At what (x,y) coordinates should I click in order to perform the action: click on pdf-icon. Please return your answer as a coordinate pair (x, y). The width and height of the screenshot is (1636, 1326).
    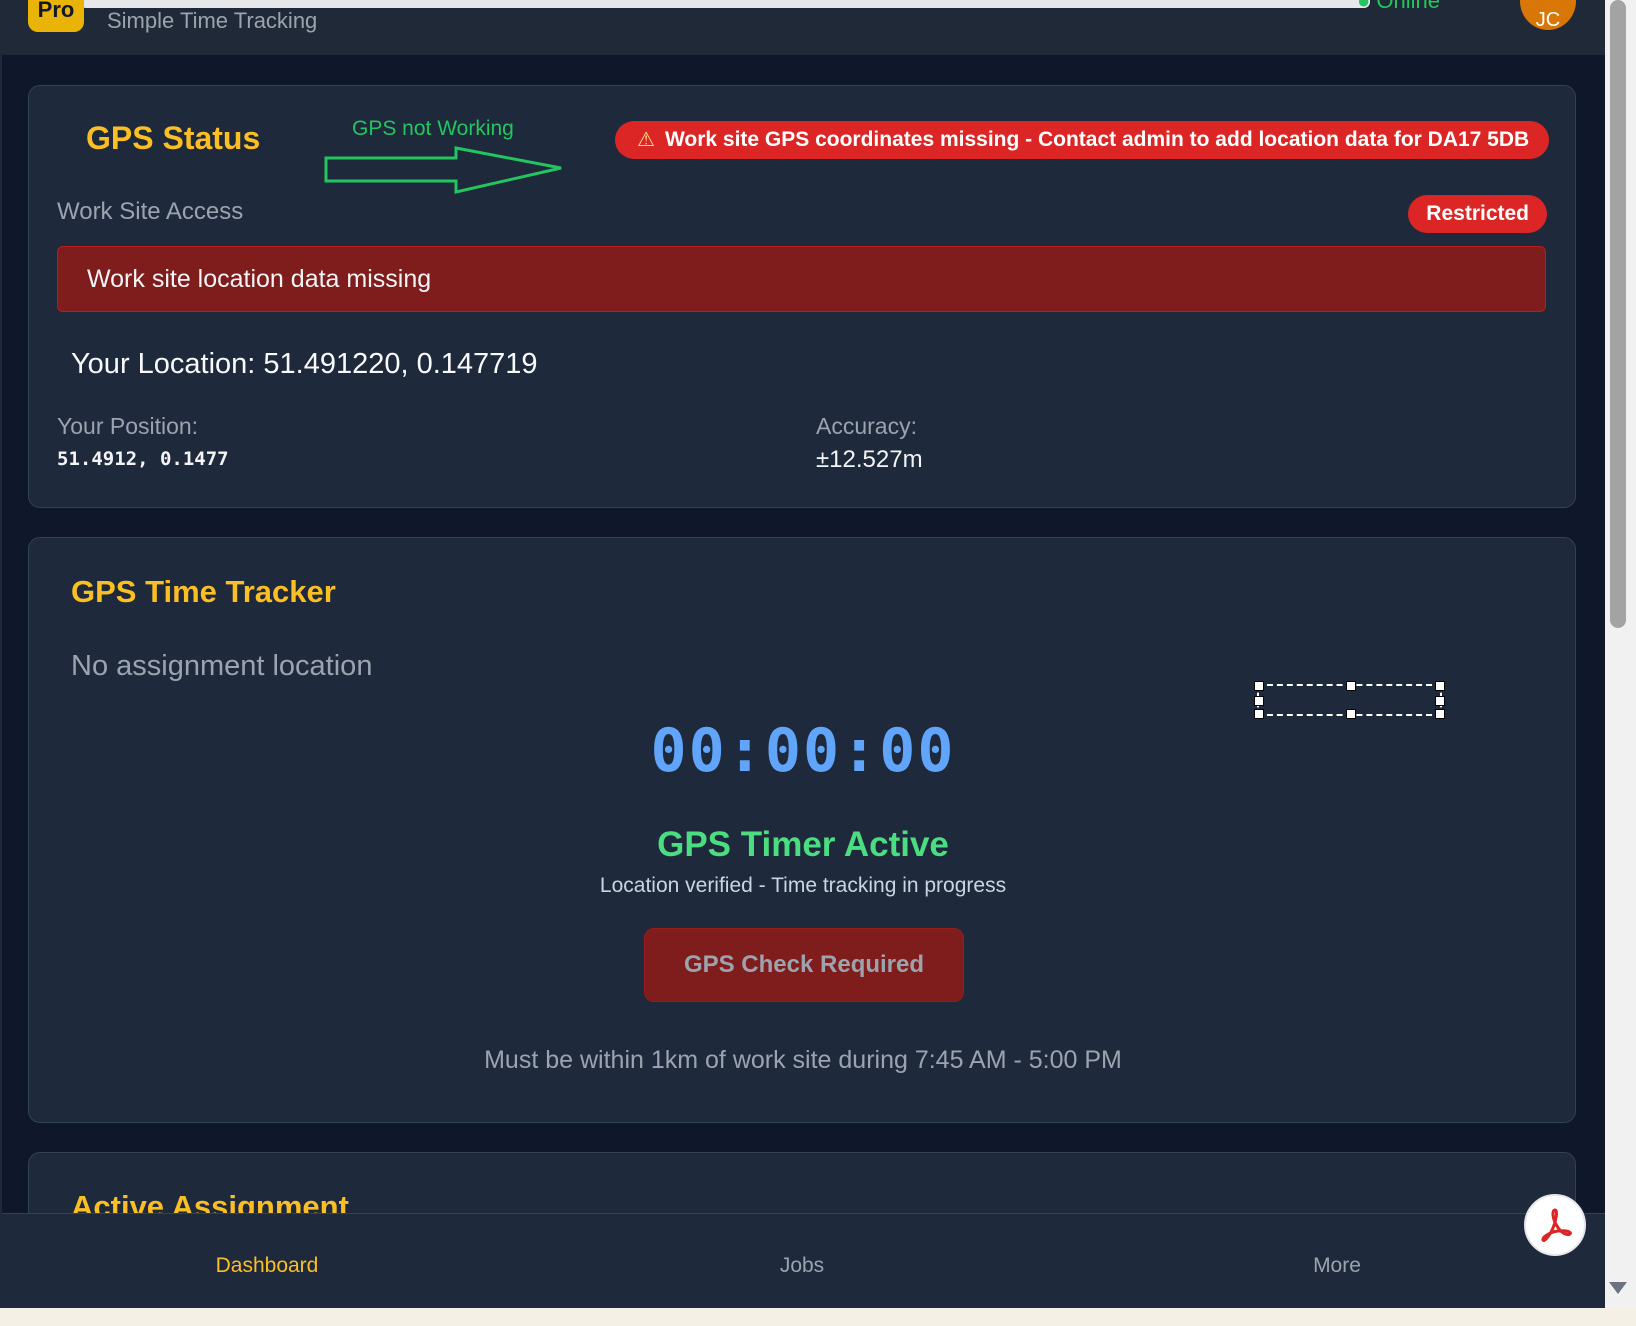
    Looking at the image, I should click on (1556, 1225).